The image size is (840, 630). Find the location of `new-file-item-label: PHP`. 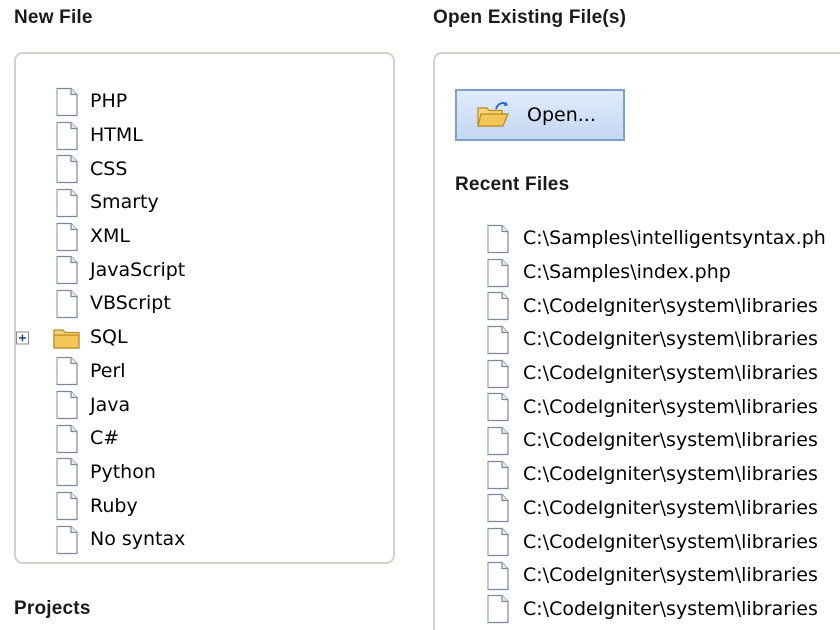

new-file-item-label: PHP is located at coordinates (109, 101).